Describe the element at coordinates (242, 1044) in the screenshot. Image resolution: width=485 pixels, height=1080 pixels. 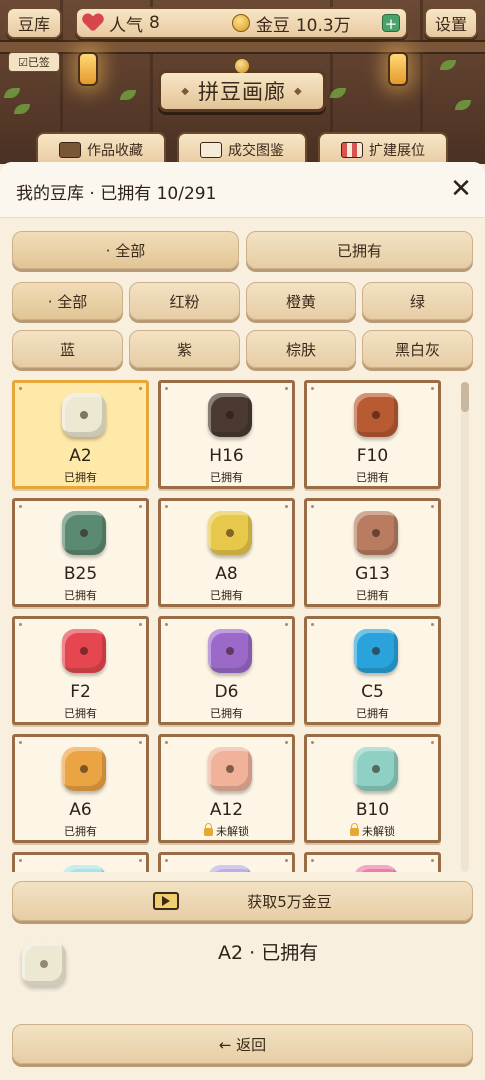
I see `back-button: ← 返回` at that location.